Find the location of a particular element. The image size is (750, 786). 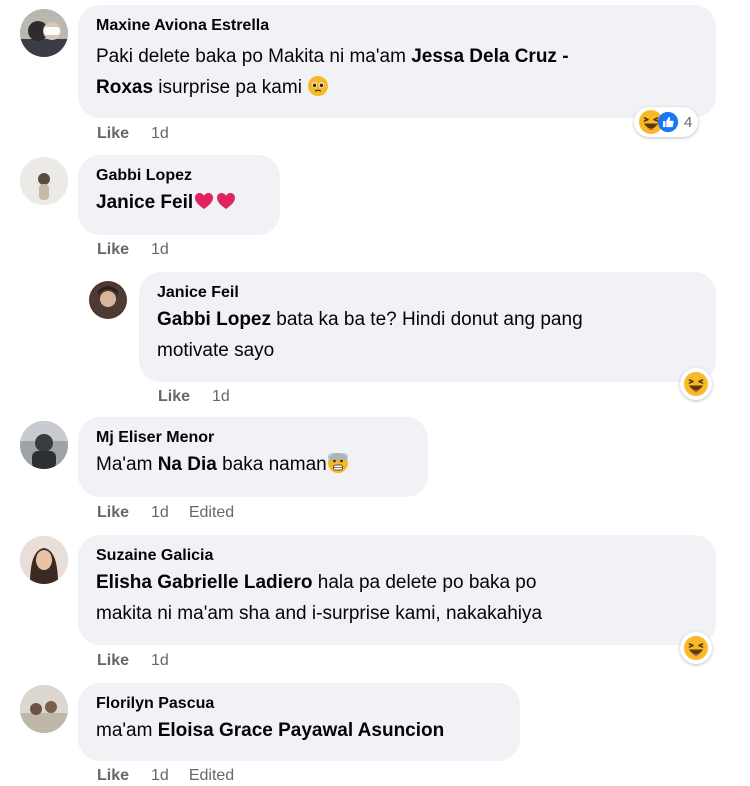

comment-text-part: motivate sayo is located at coordinates (216, 350).